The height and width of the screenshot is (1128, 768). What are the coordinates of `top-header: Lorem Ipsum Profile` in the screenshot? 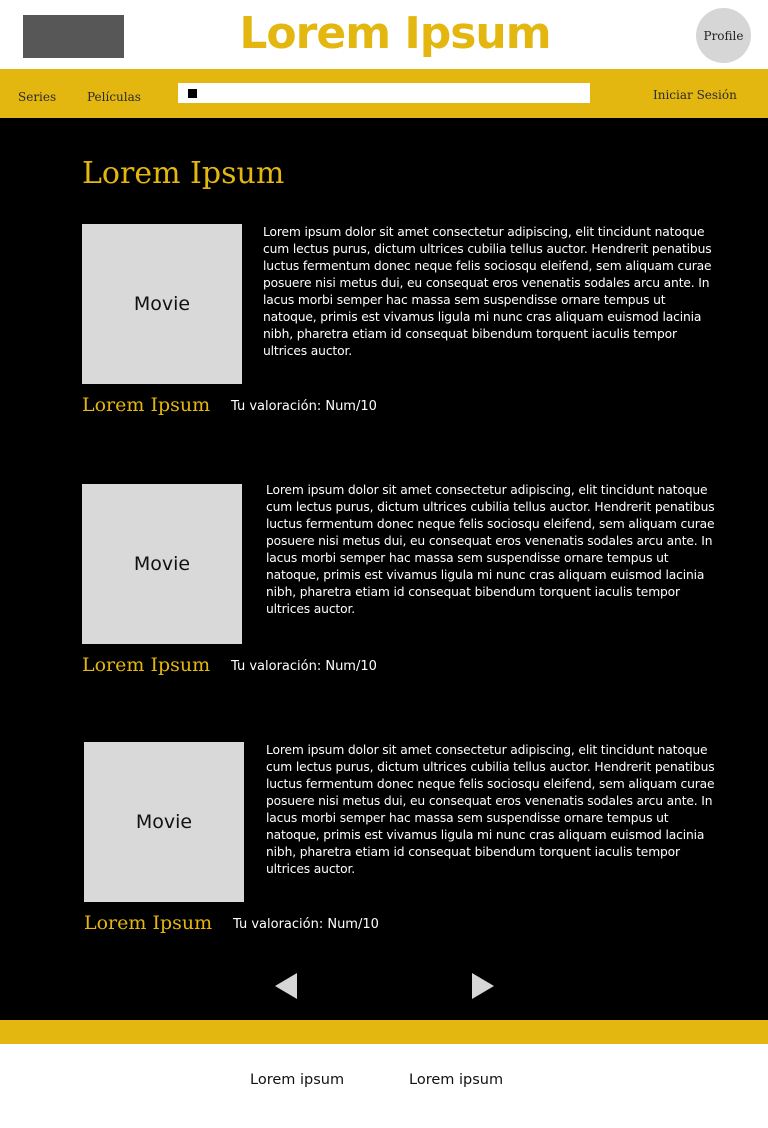 It's located at (384, 34).